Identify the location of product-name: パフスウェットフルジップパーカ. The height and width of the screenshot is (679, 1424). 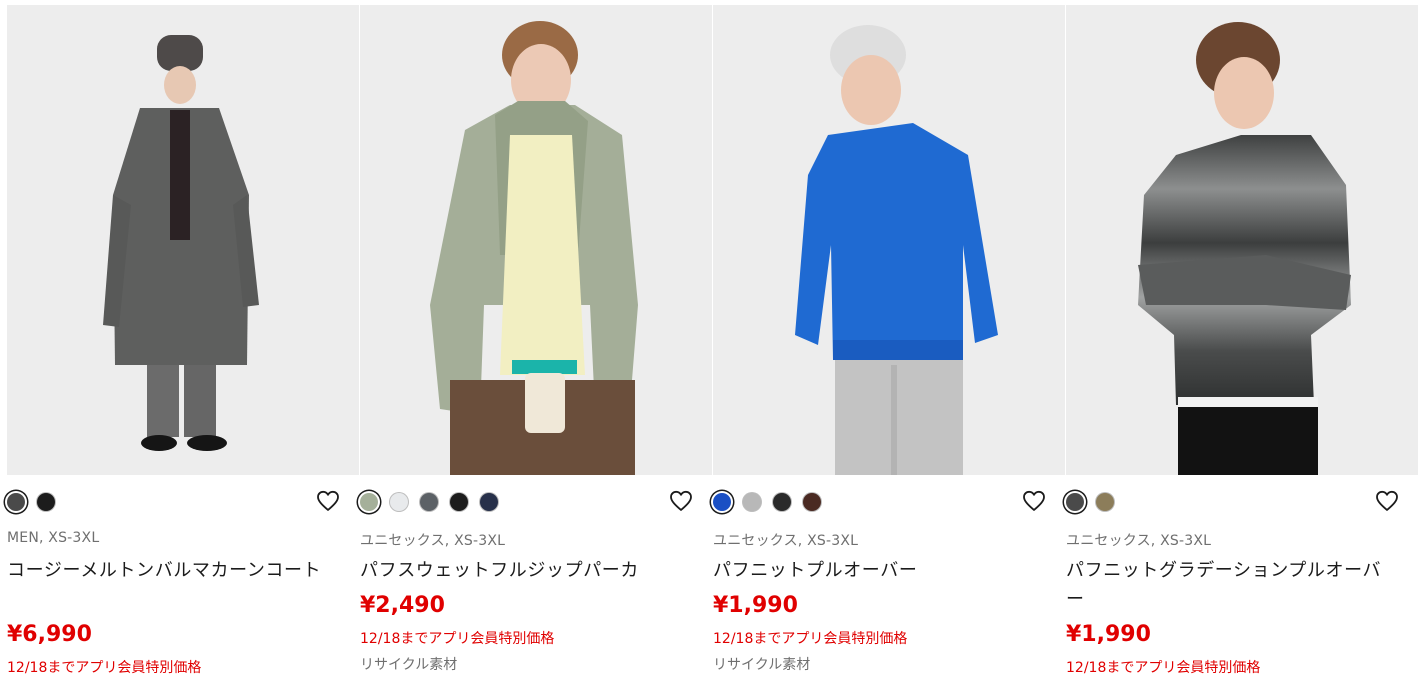
(525, 570).